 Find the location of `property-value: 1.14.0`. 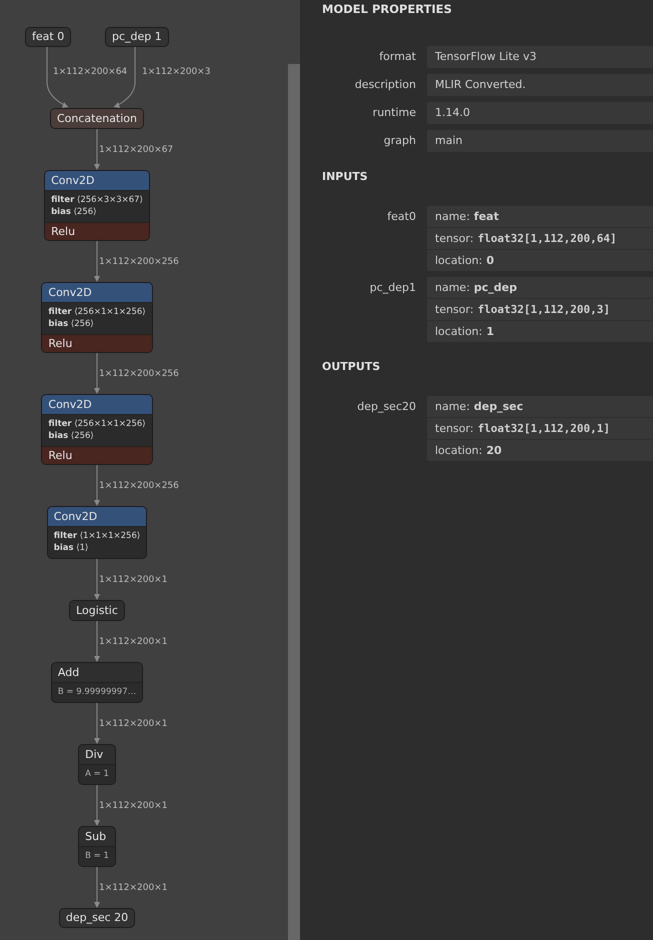

property-value: 1.14.0 is located at coordinates (540, 113).